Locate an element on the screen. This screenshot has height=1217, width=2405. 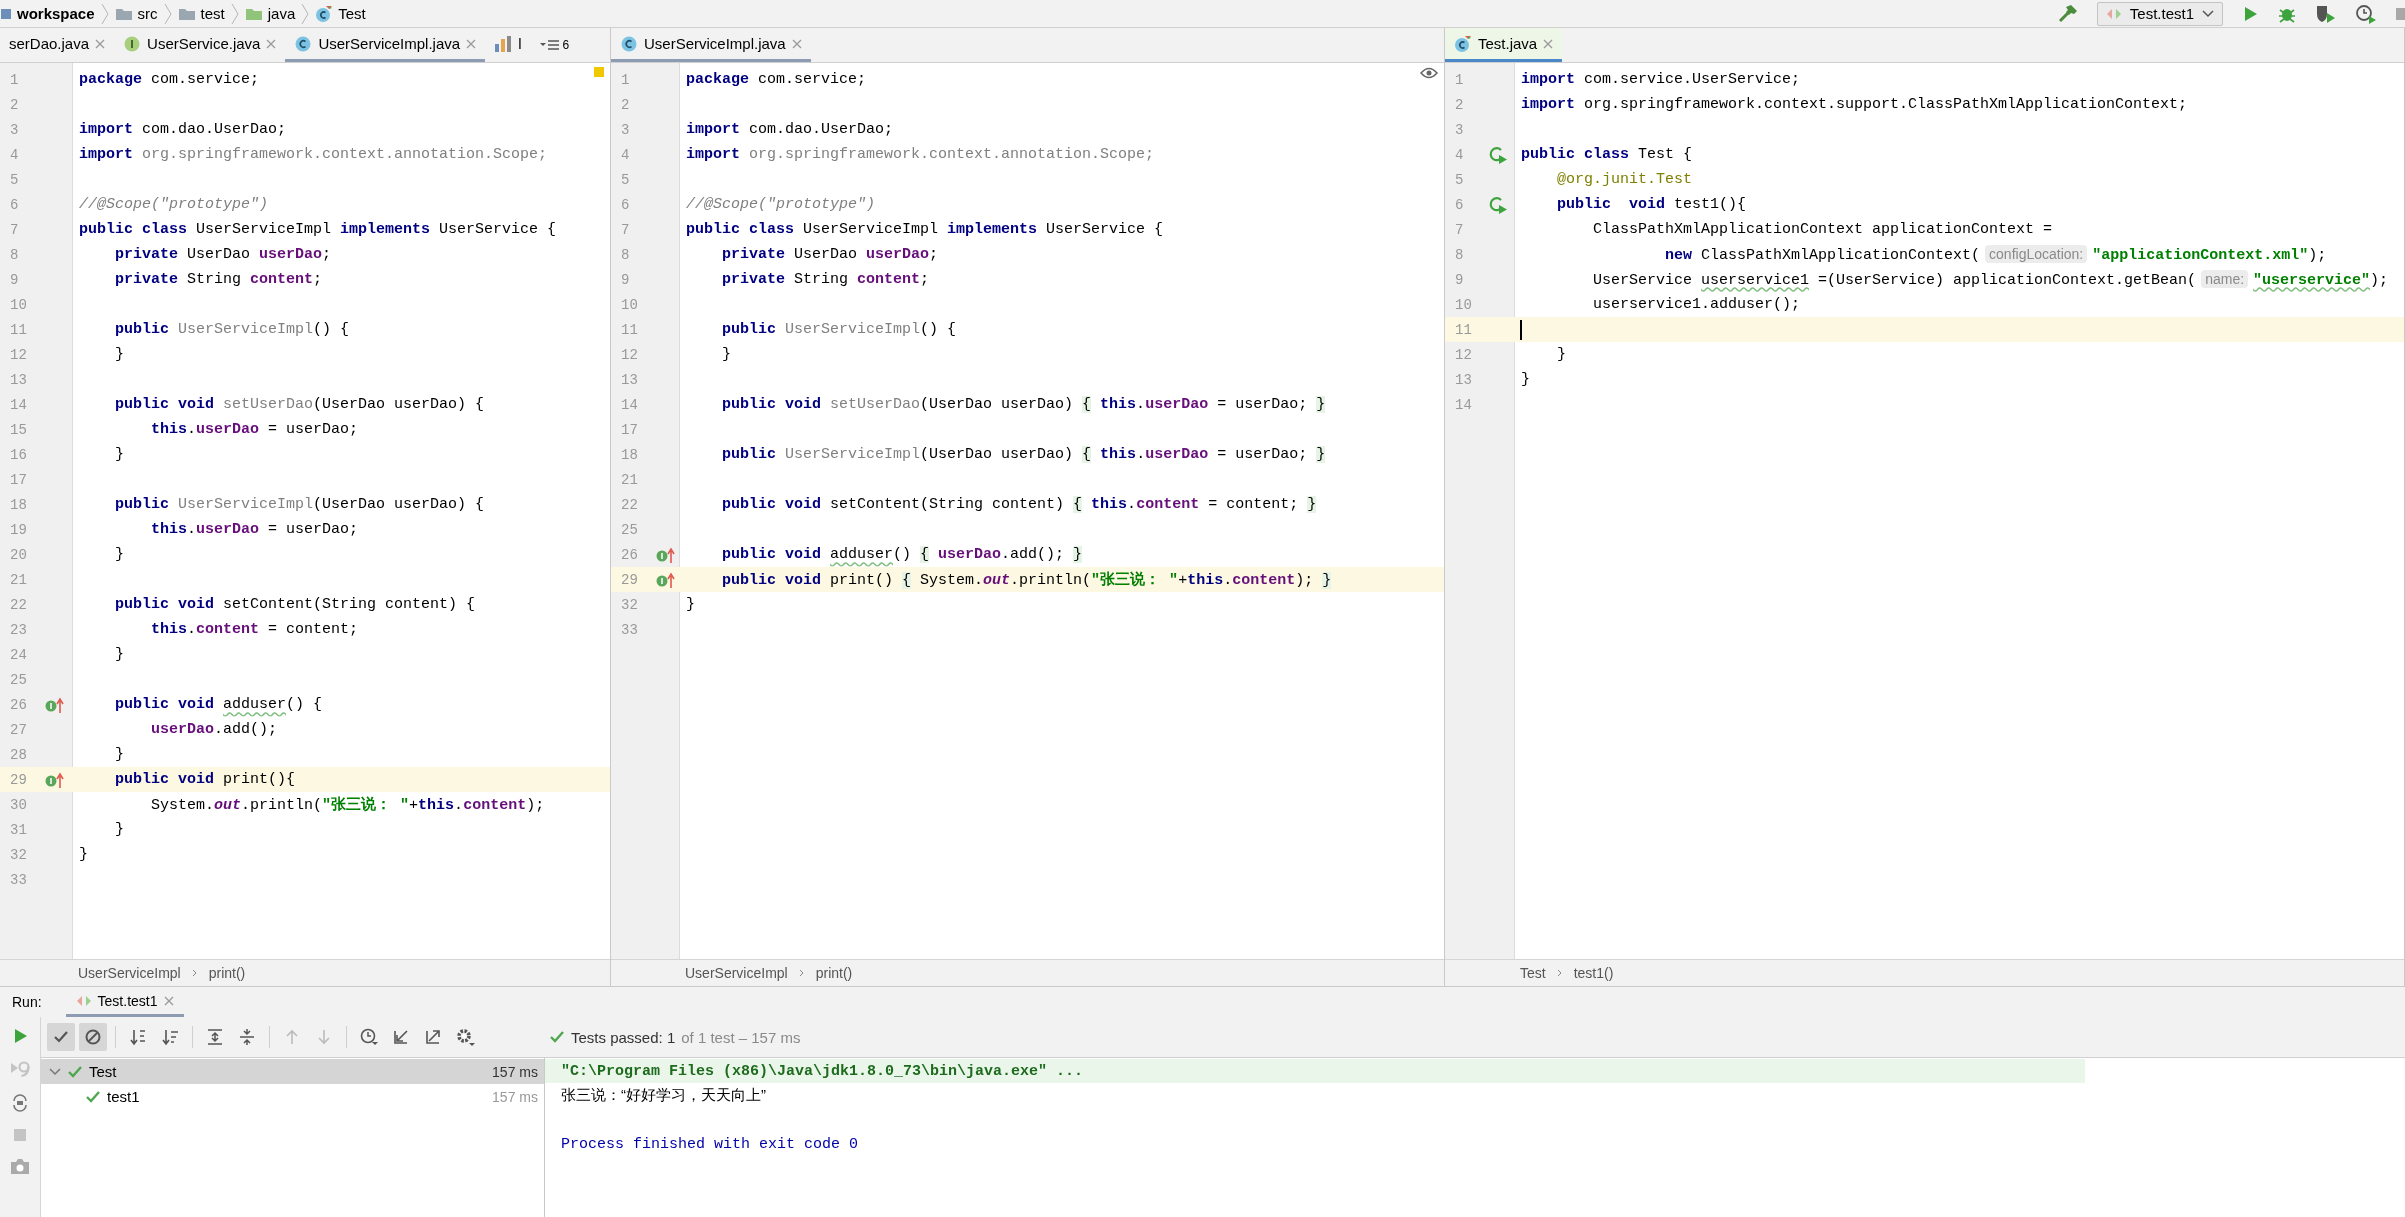
collapse-all-icon is located at coordinates (247, 1037).